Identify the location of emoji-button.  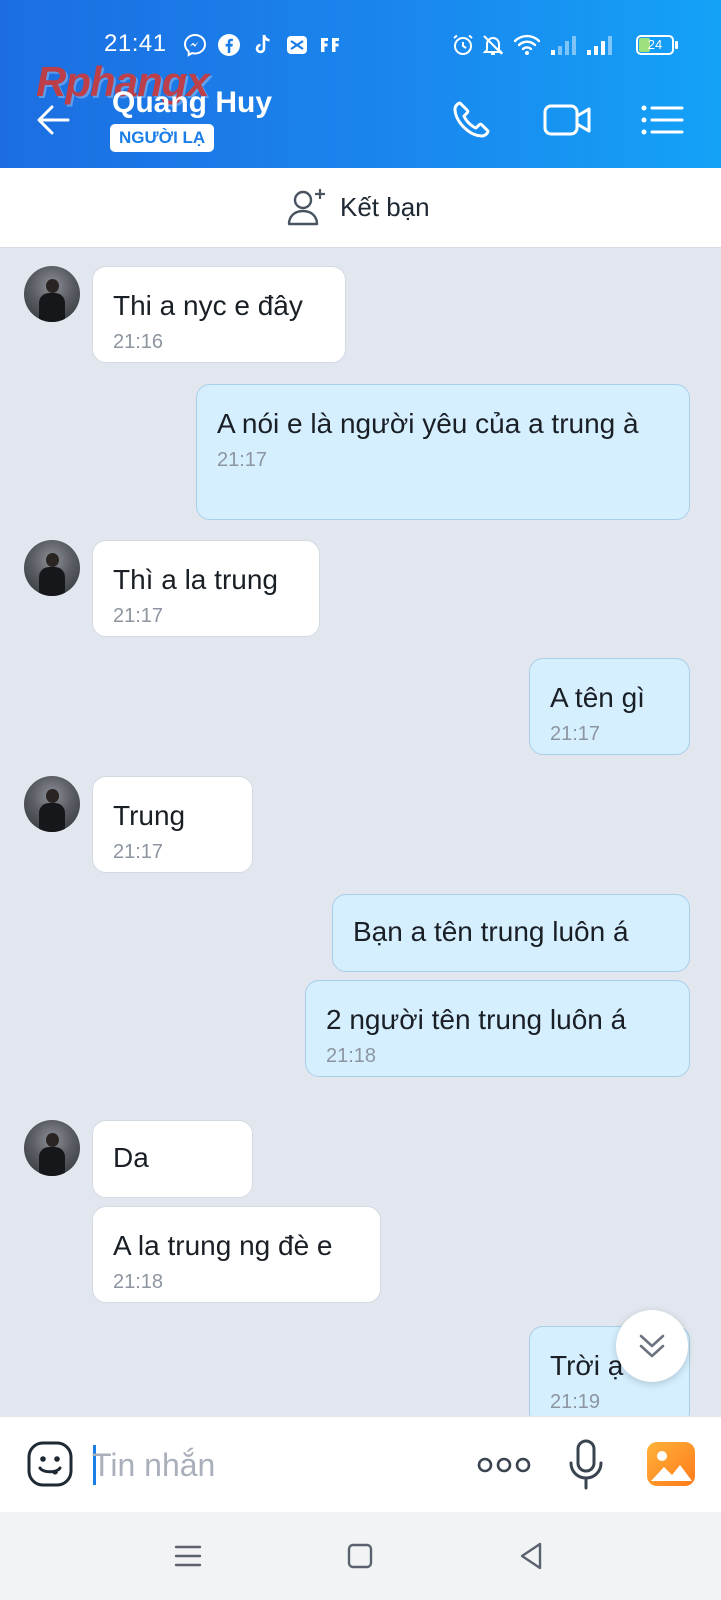
(50, 1464).